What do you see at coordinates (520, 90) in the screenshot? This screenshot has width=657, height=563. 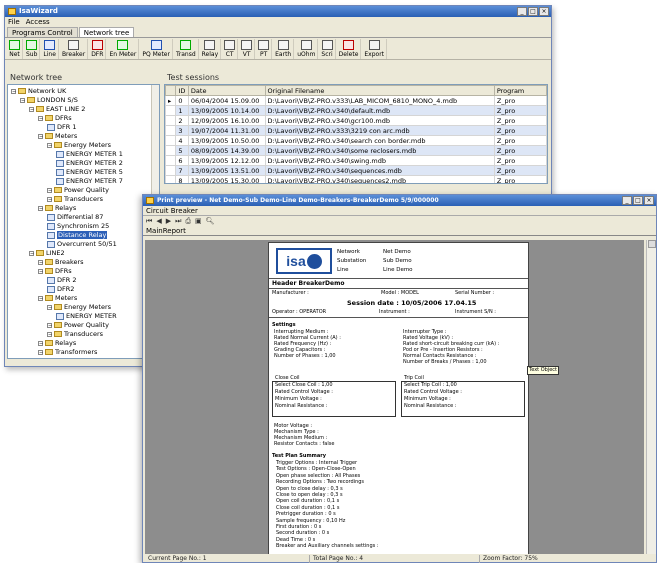 I see `column-header: Program` at bounding box center [520, 90].